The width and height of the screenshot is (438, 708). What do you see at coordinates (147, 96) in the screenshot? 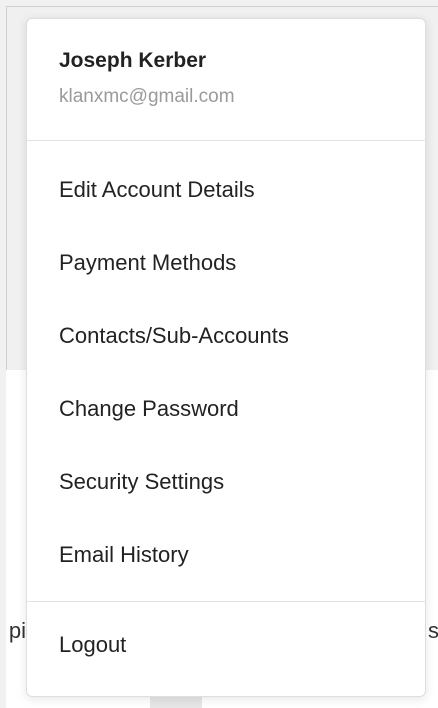
I see `user-email: klanxmc@gmail.com` at bounding box center [147, 96].